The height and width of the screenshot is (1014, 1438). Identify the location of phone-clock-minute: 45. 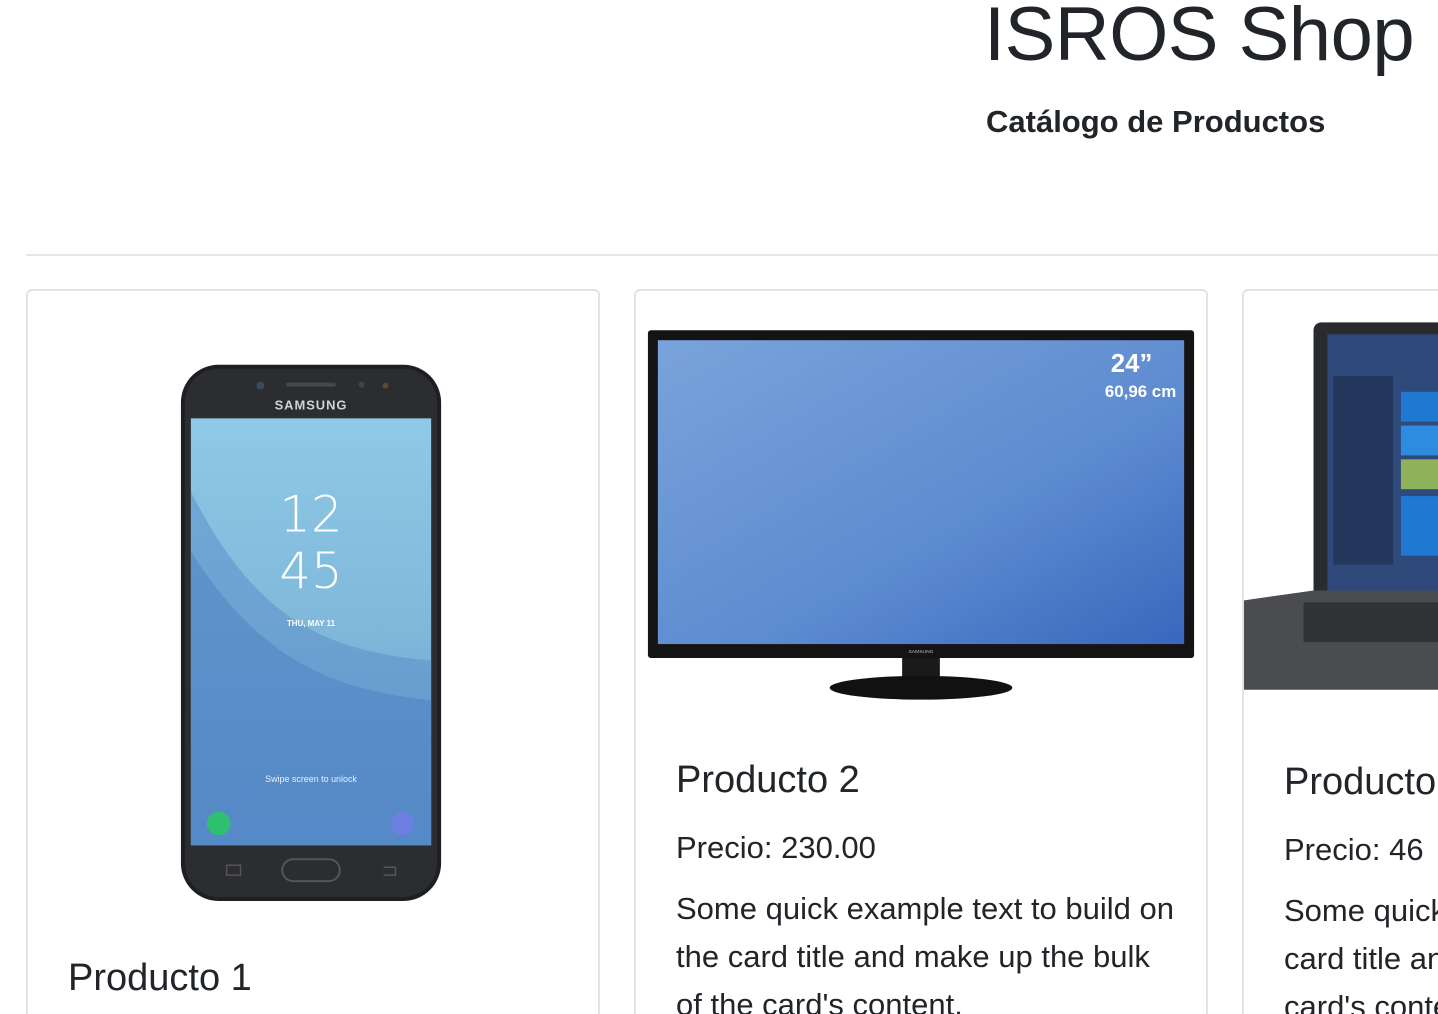
(310, 571).